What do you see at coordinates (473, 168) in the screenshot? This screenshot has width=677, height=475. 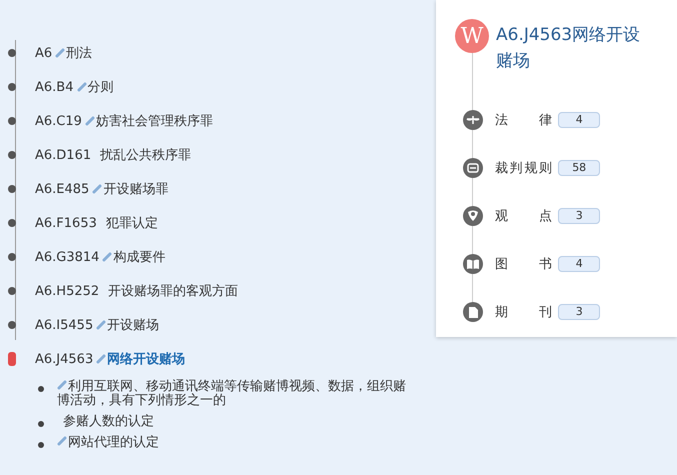 I see `document-icon` at bounding box center [473, 168].